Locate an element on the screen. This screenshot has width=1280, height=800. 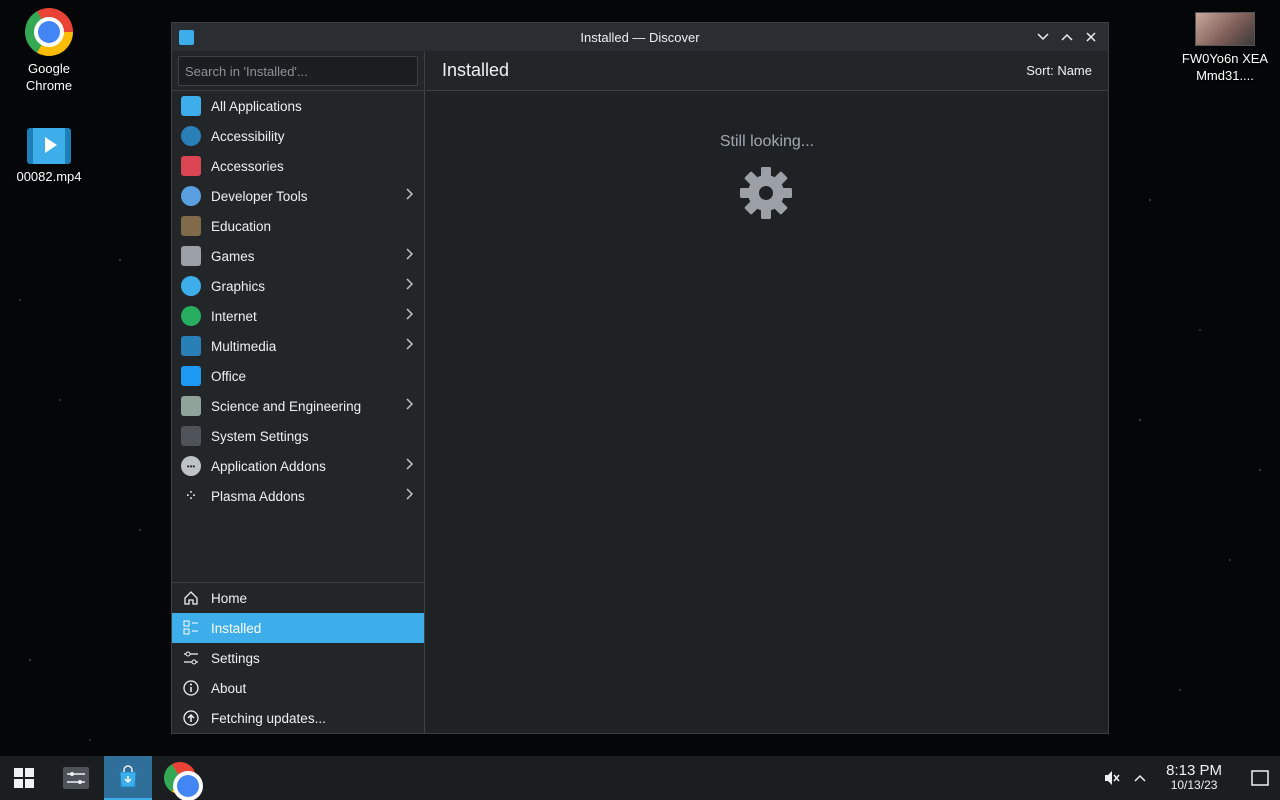
desktop-icon-video: 00082.mp4 is located at coordinates (49, 156).